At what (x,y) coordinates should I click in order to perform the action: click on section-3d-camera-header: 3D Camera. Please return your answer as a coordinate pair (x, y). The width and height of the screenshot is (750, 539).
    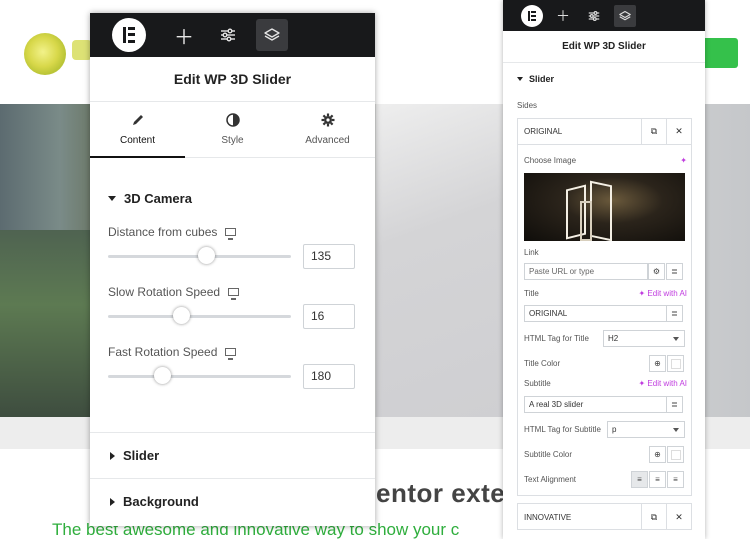
    Looking at the image, I should click on (141, 198).